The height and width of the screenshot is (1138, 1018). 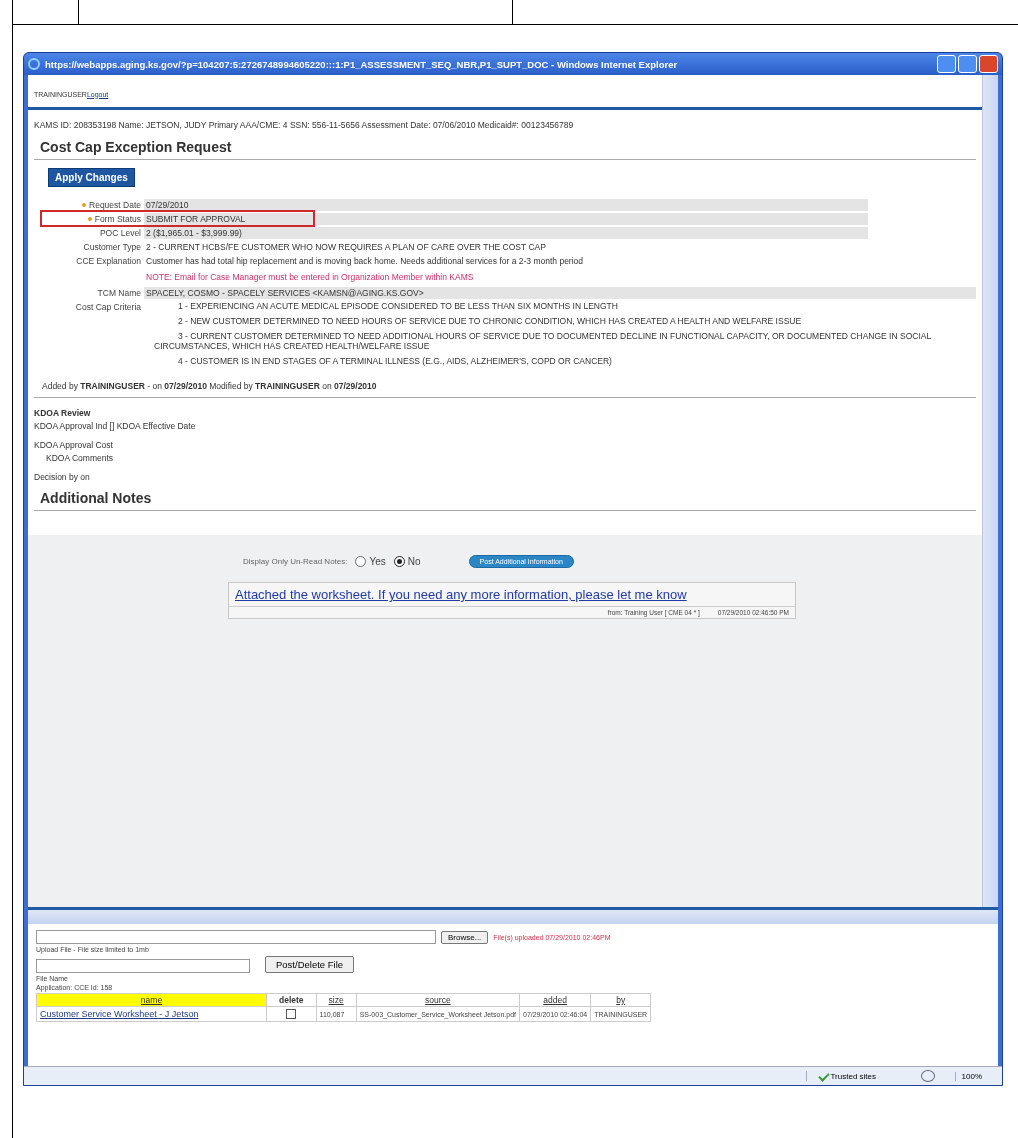 I want to click on field-value: SPACELY, COSMO - SPACELY SERVICES <KAMSN@AGING.KS.GOV>, so click(x=285, y=293).